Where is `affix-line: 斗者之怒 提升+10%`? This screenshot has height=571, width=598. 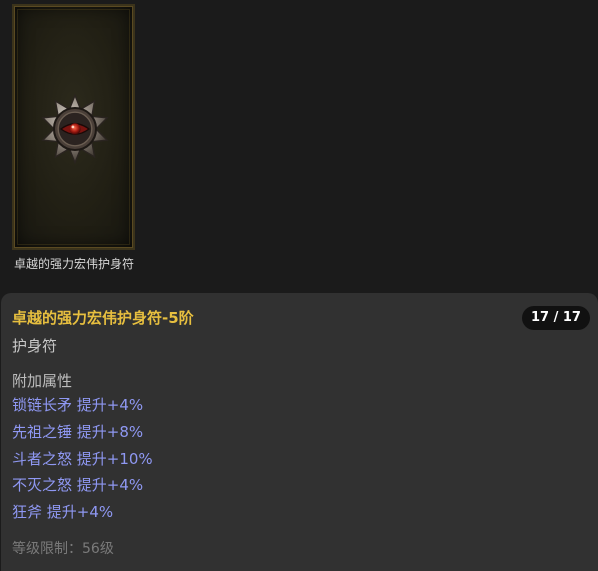 affix-line: 斗者之怒 提升+10% is located at coordinates (82, 458).